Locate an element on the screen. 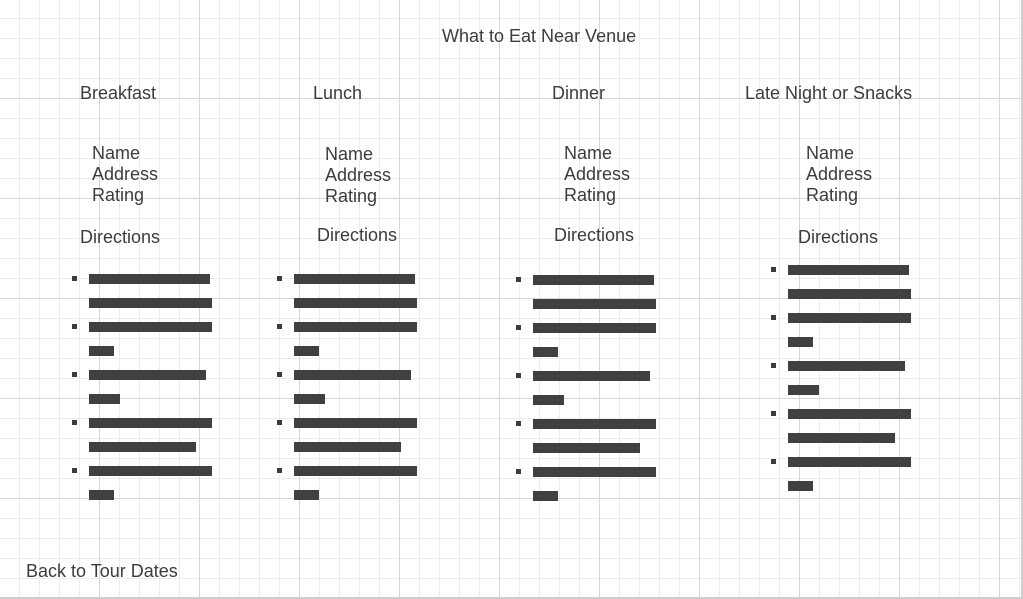 The width and height of the screenshot is (1023, 599). back-to-tour-dates-link: Back to Tour Dates is located at coordinates (102, 571).